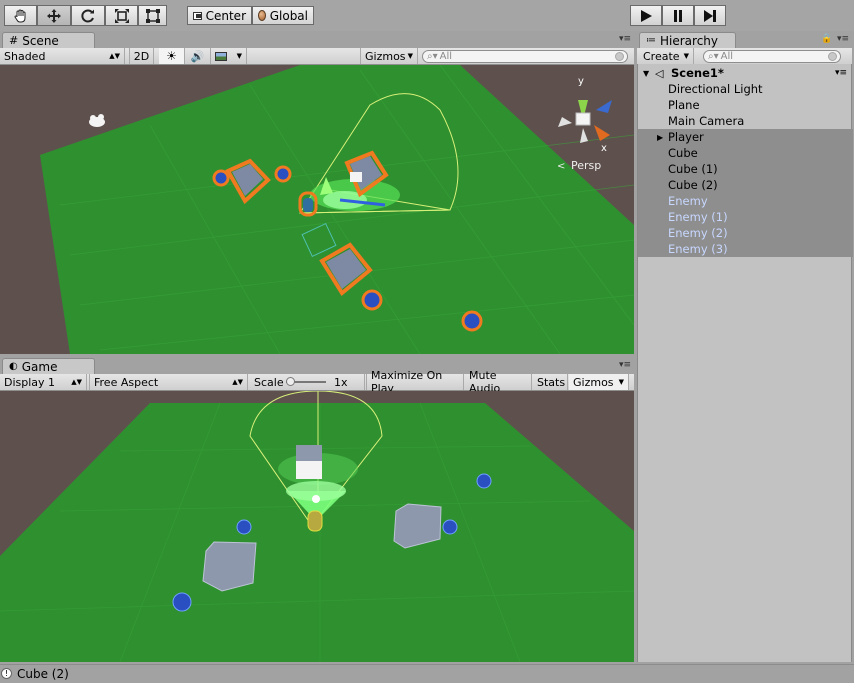 This screenshot has width=854, height=683. I want to click on play-icon, so click(646, 15).